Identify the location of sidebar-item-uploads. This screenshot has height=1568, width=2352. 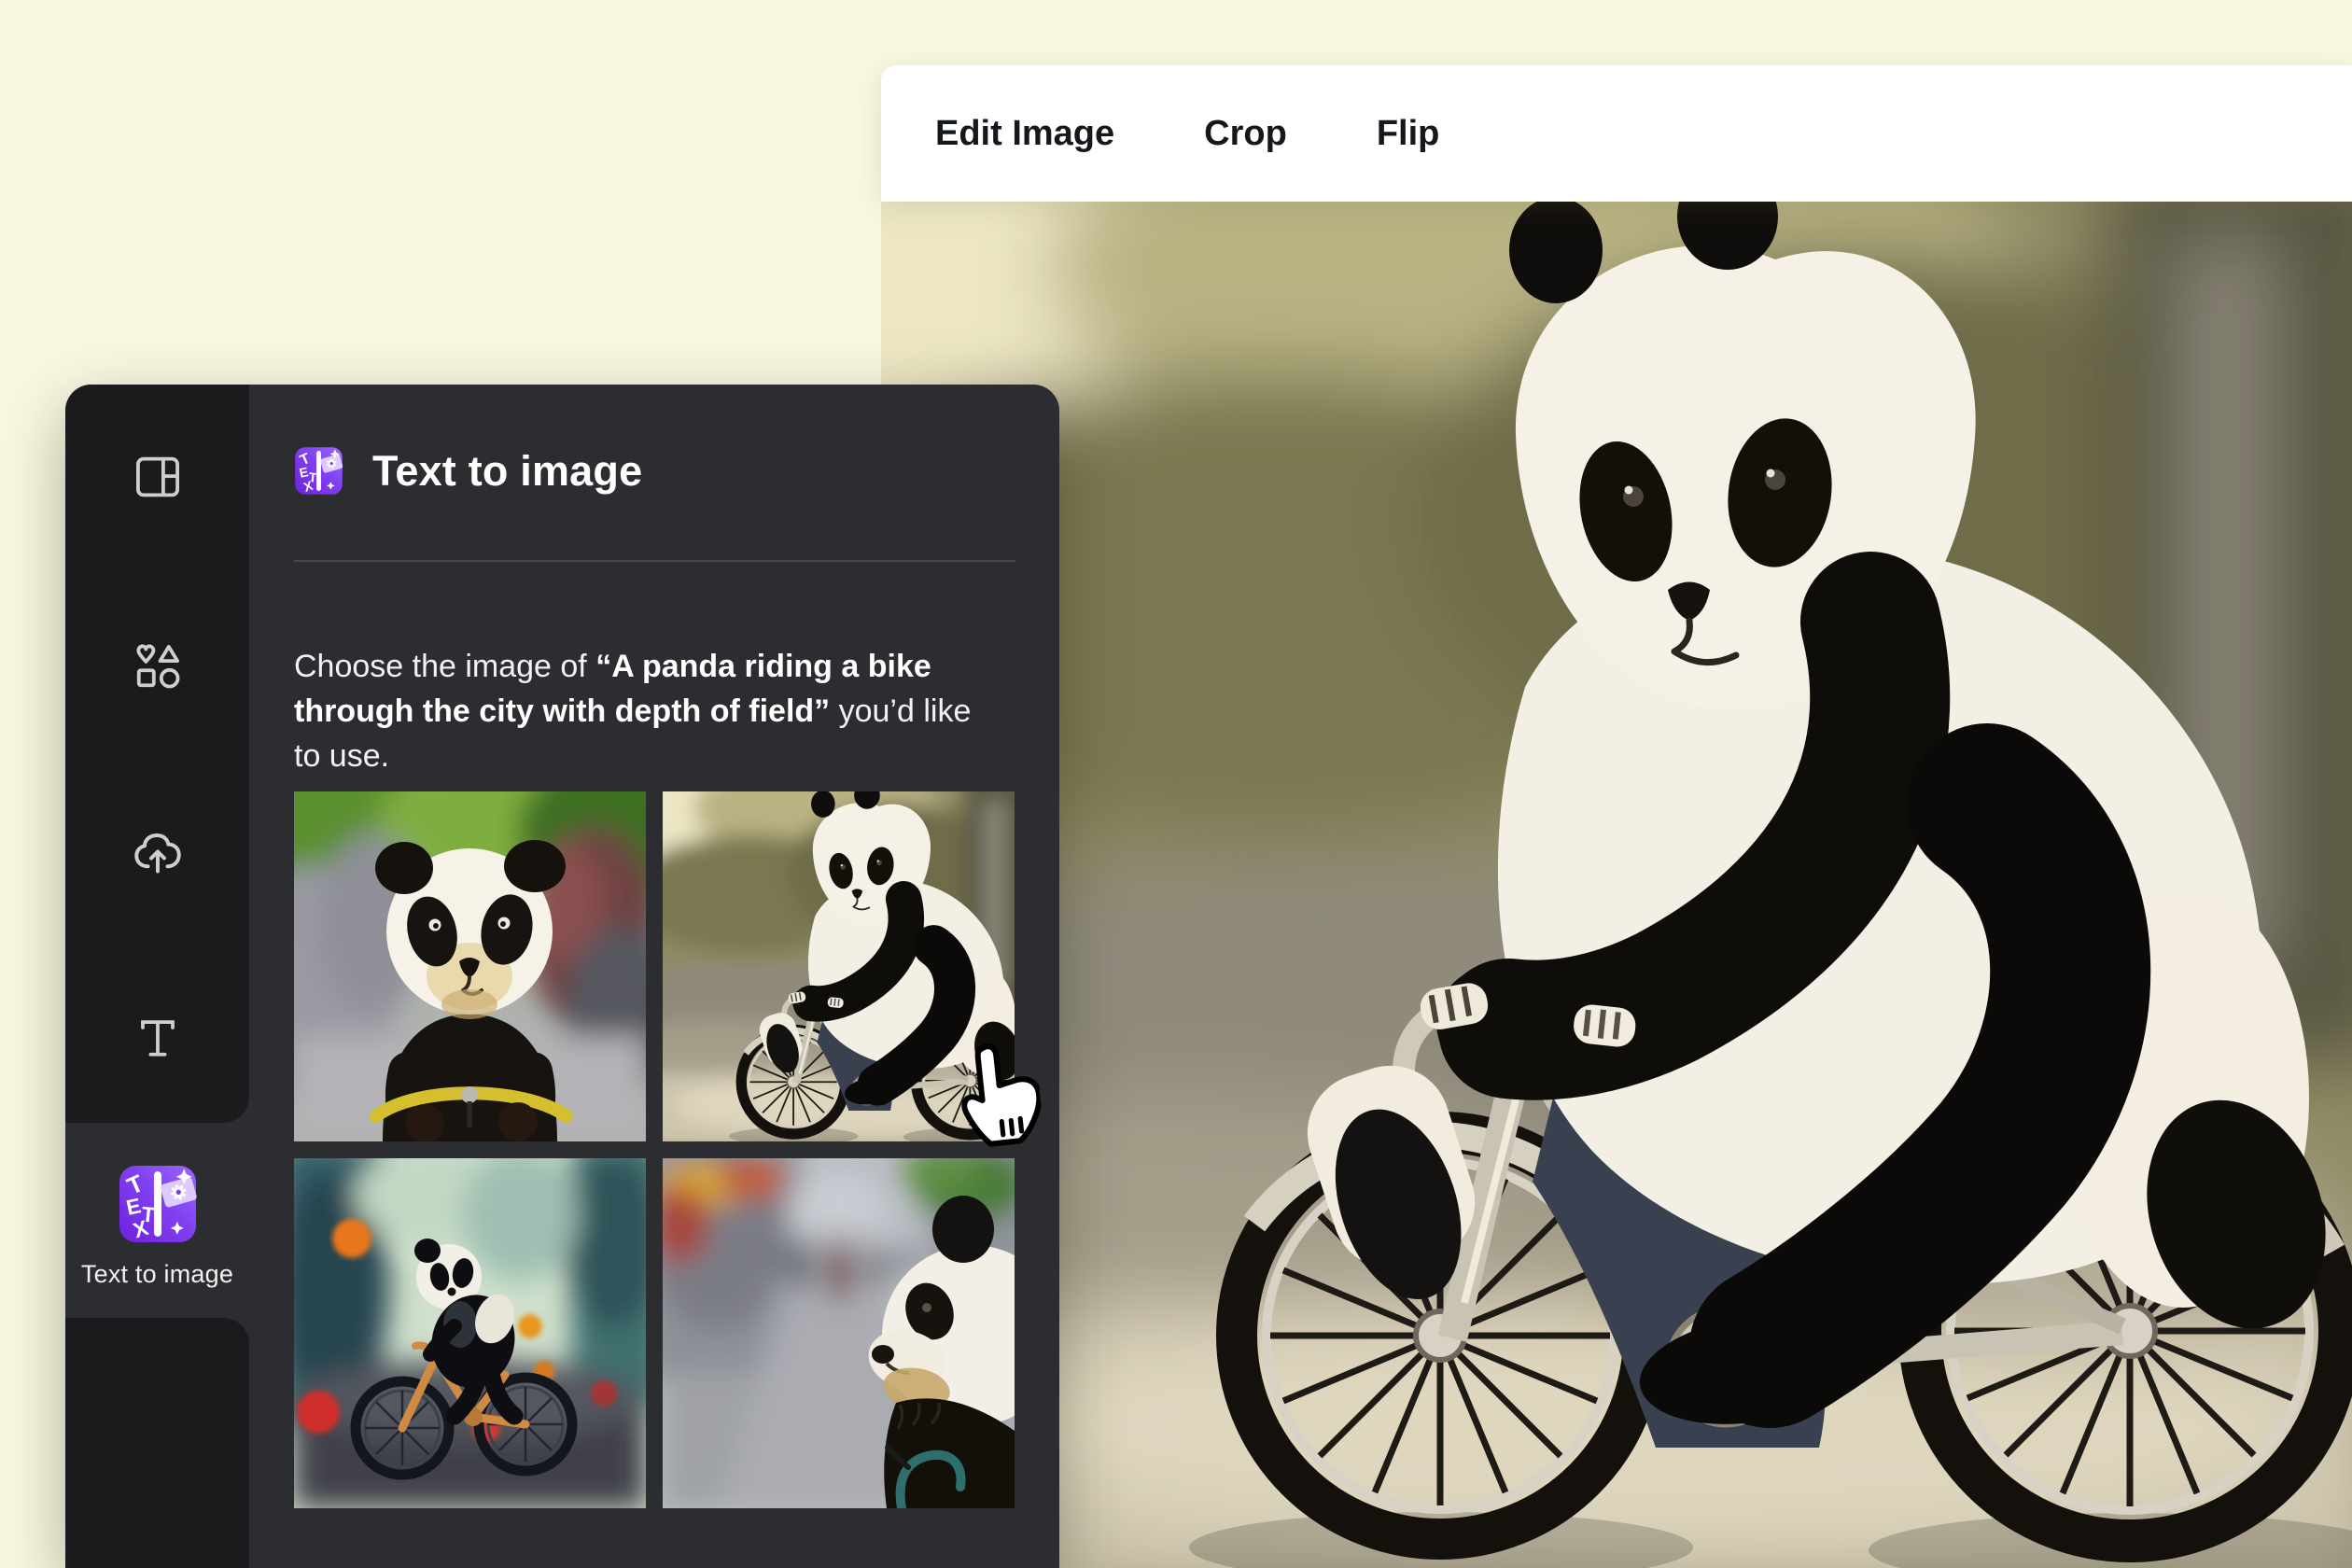
(157, 855).